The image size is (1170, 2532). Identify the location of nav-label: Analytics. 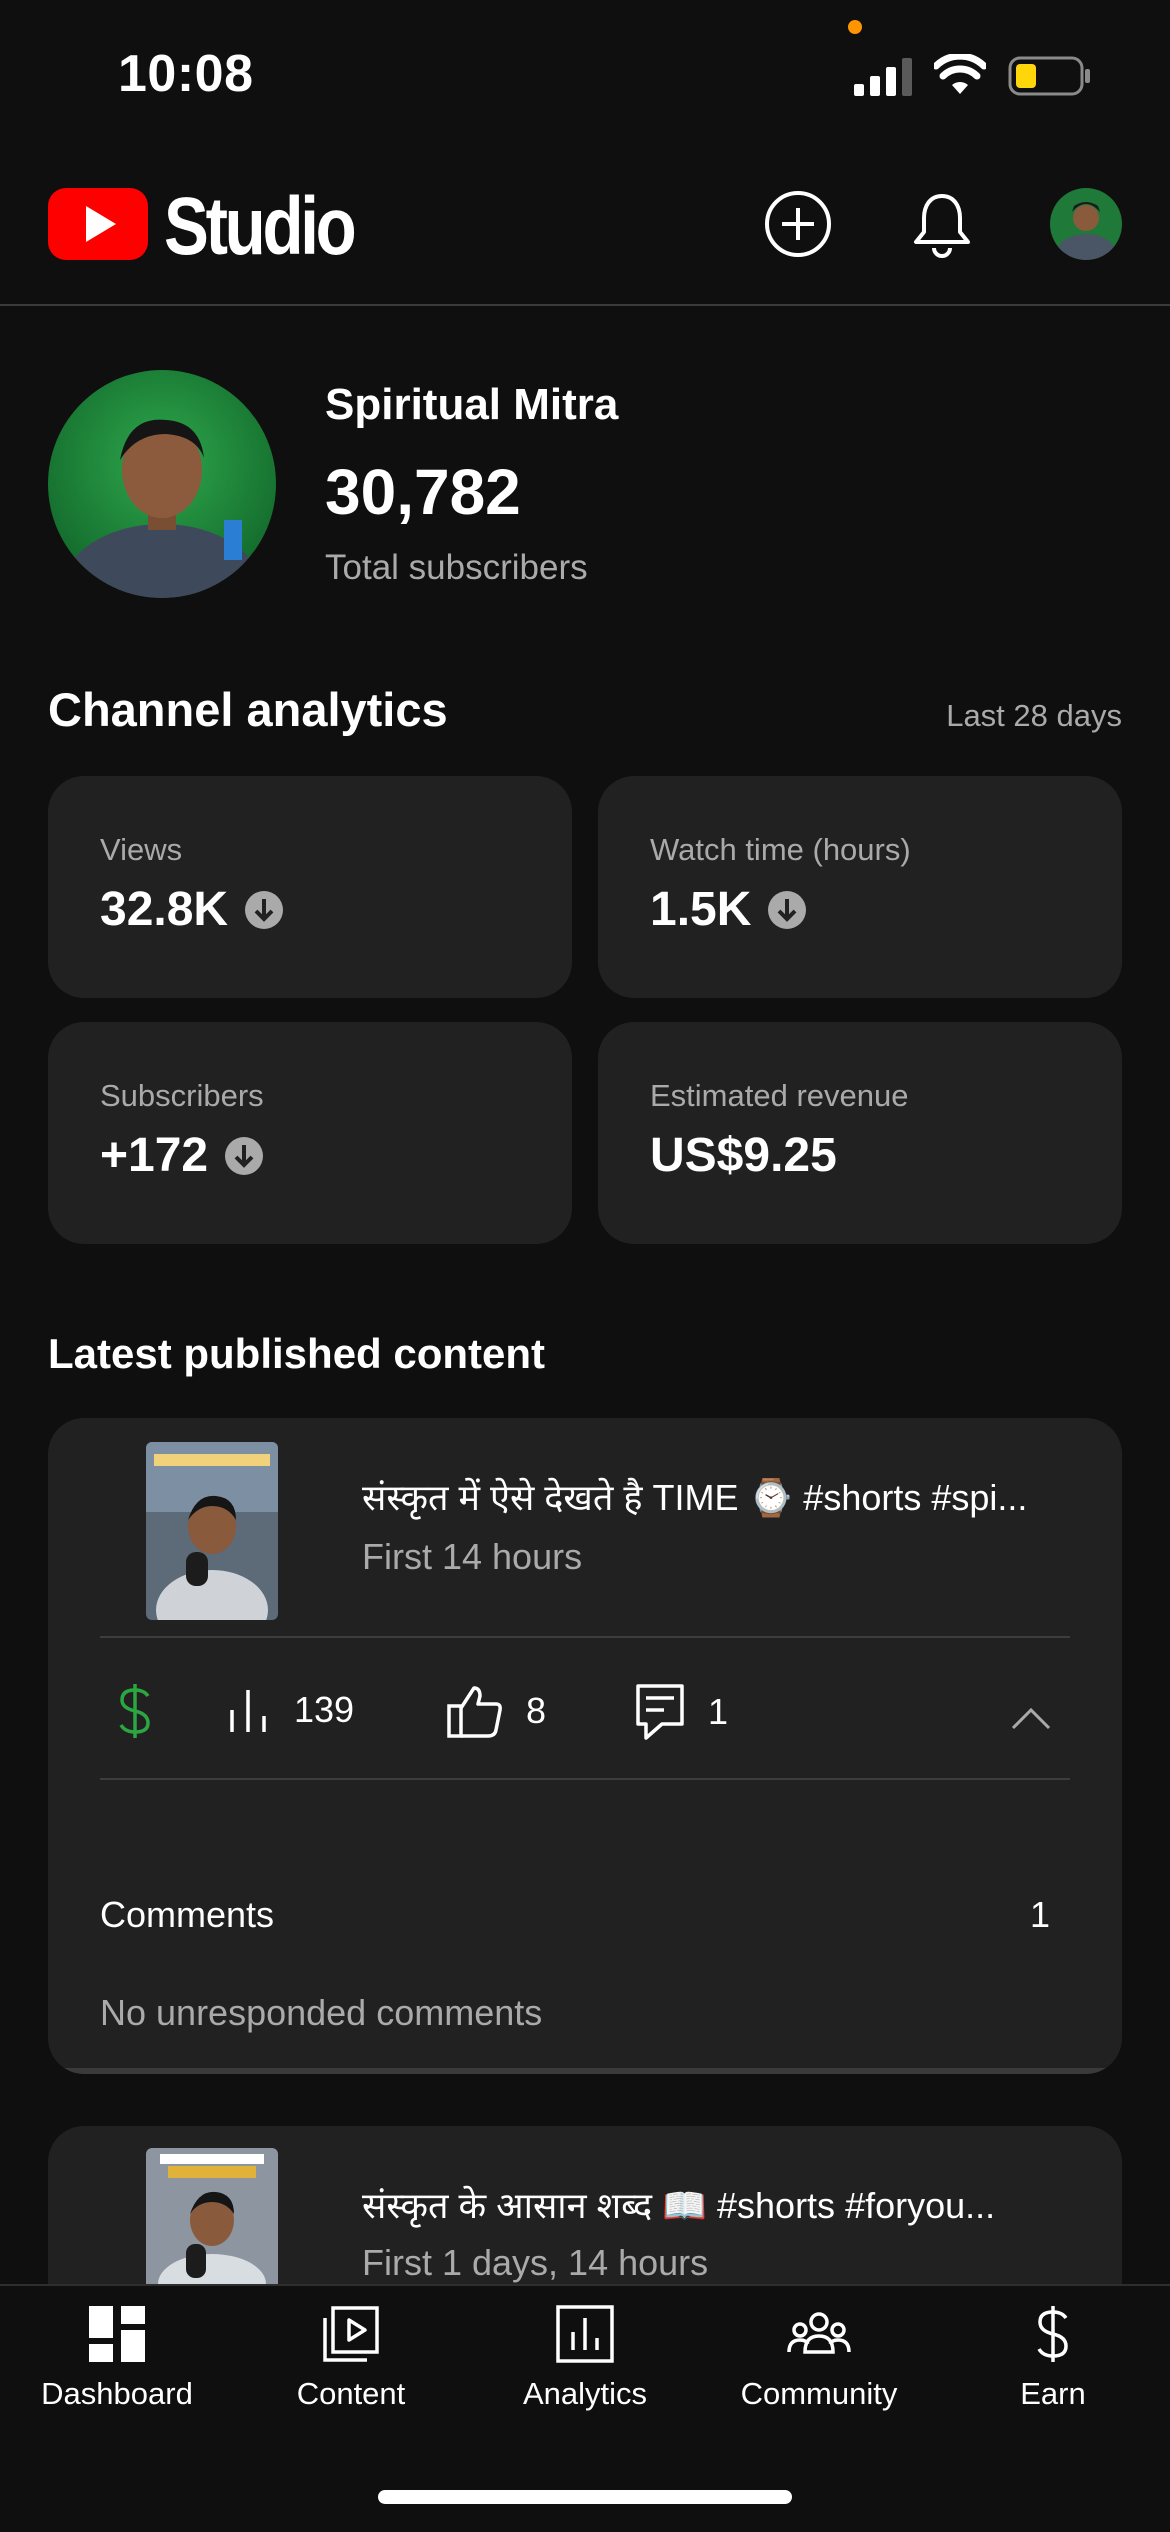
(585, 2393).